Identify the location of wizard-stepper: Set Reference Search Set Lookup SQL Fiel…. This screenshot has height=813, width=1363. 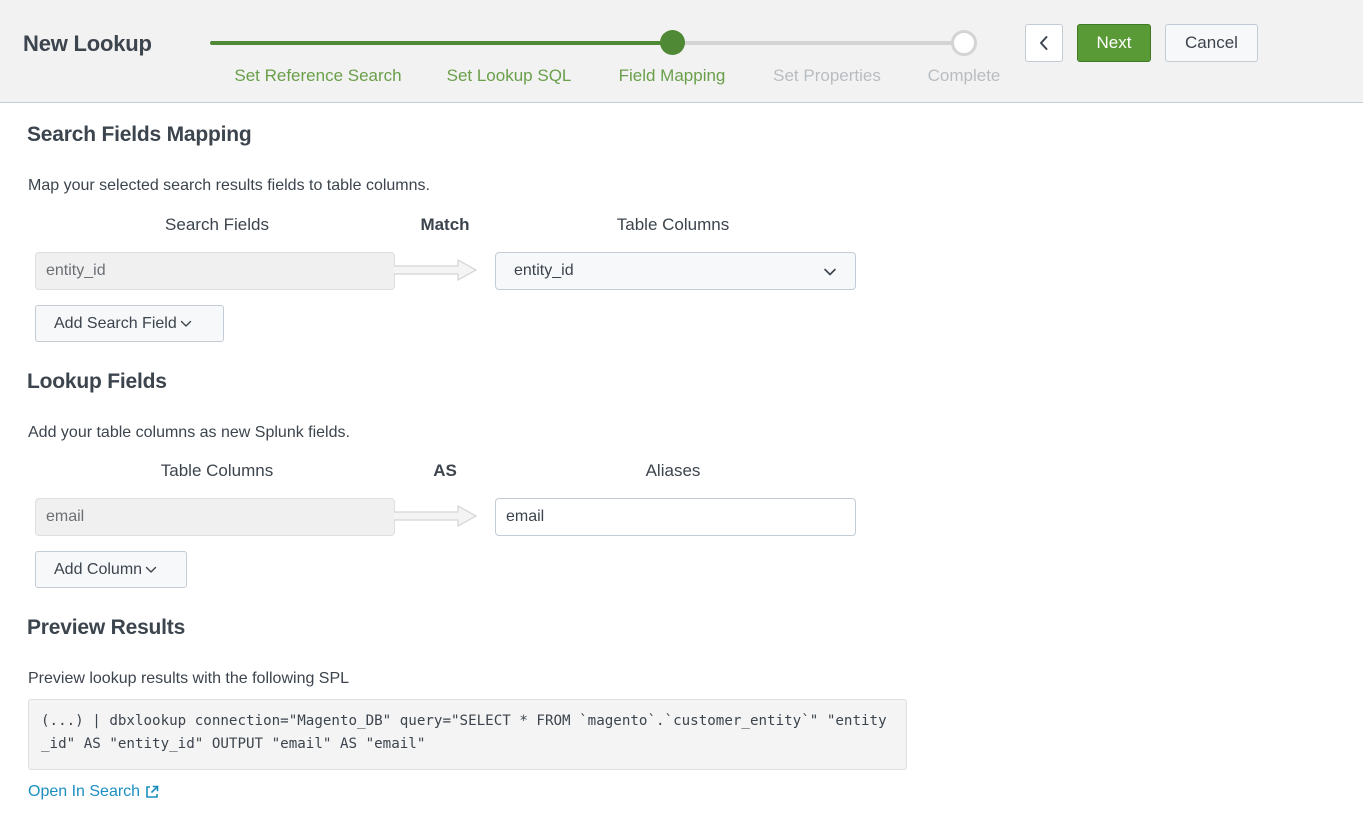
(505, 51).